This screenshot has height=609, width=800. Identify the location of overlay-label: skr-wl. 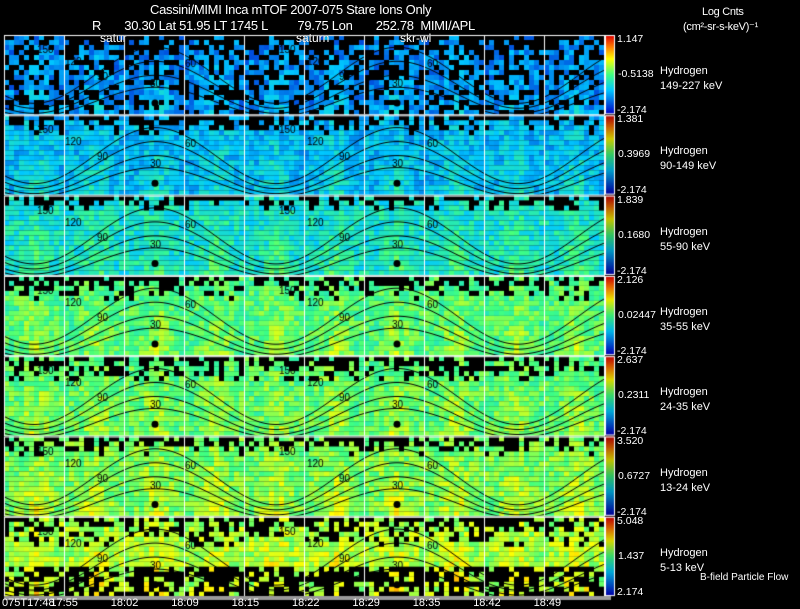
(416, 38).